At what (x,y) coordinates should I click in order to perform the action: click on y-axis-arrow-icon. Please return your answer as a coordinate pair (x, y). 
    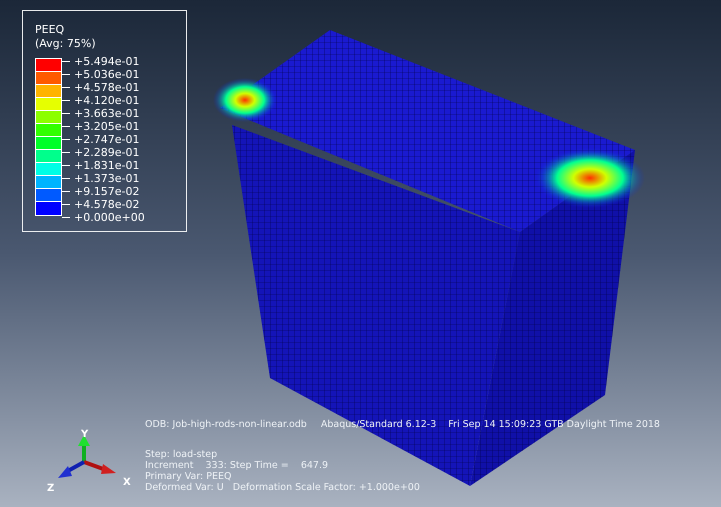
    Looking at the image, I should click on (84, 448).